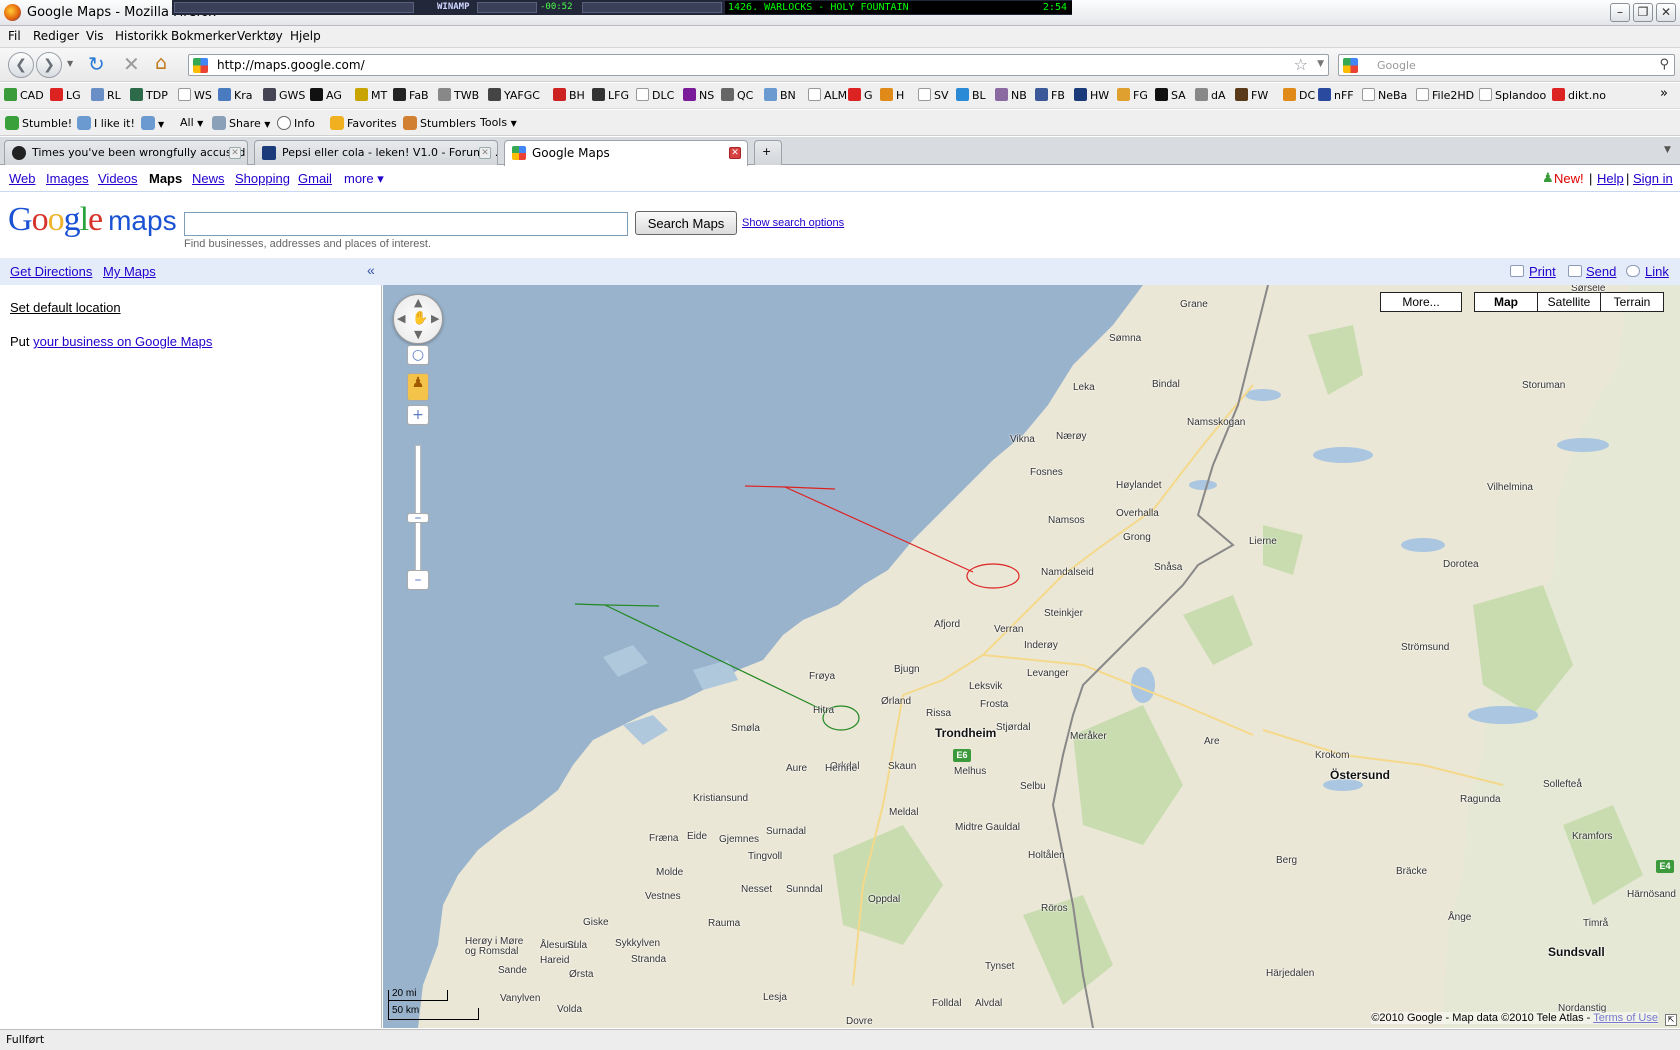  Describe the element at coordinates (363, 123) in the screenshot. I see `favorites-button: Favorites` at that location.